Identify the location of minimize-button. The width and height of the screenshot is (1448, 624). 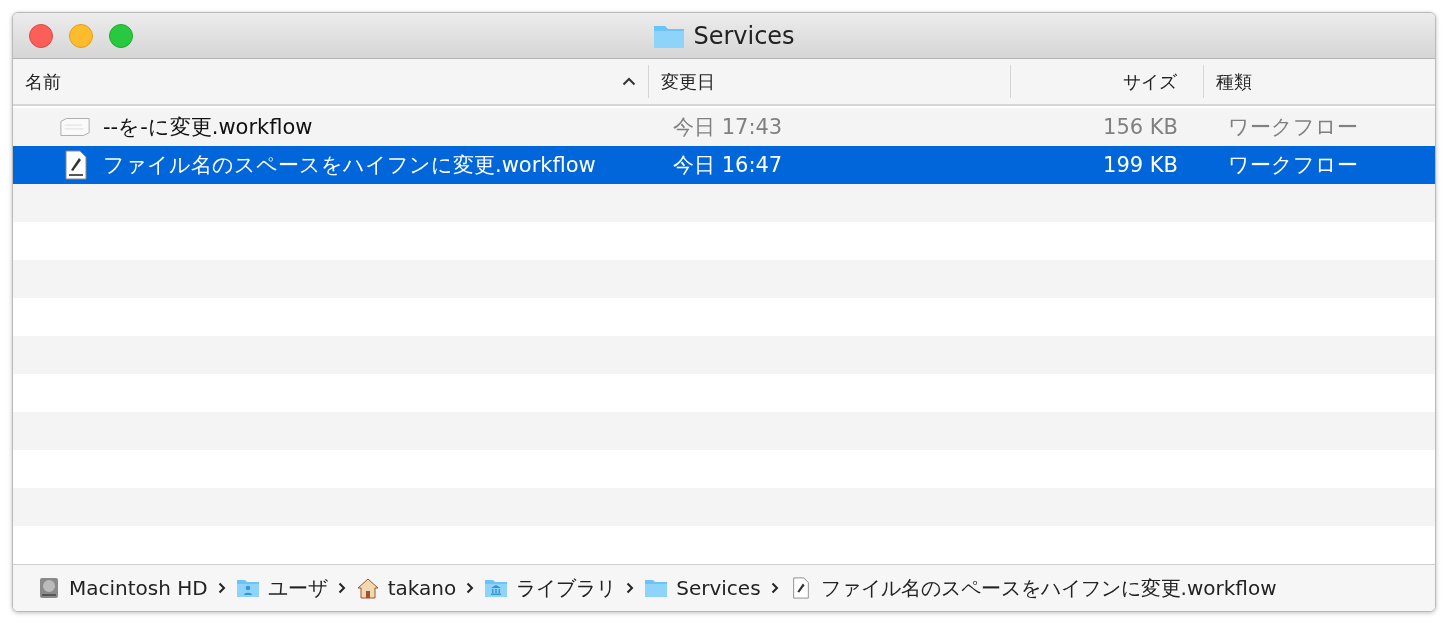
(81, 35).